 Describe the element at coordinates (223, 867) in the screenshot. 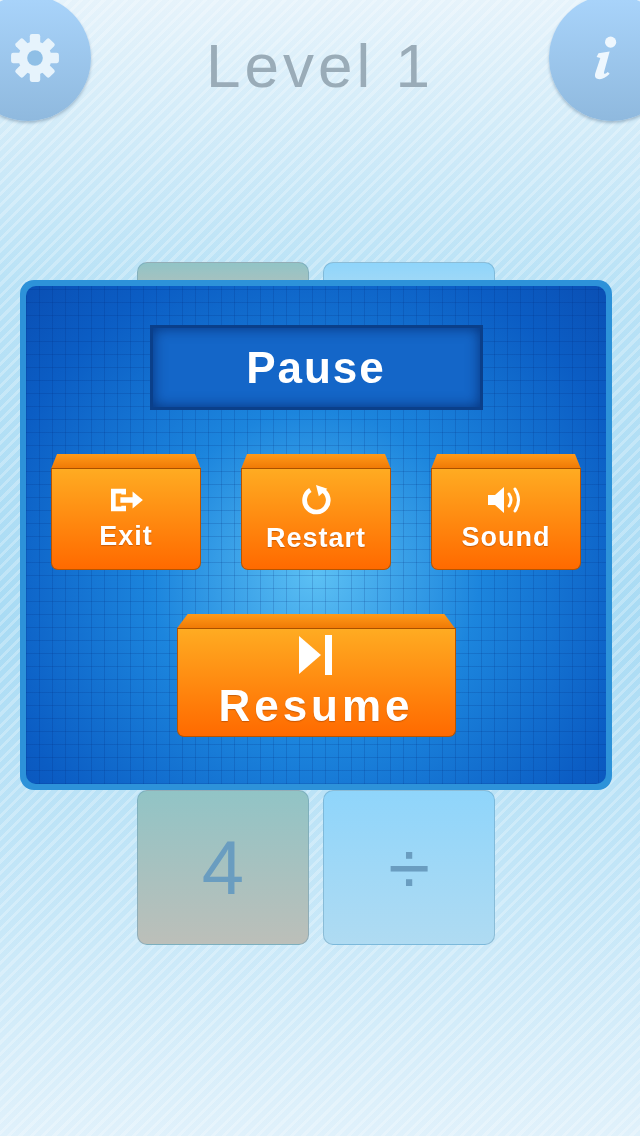

I see `tile: 4` at that location.